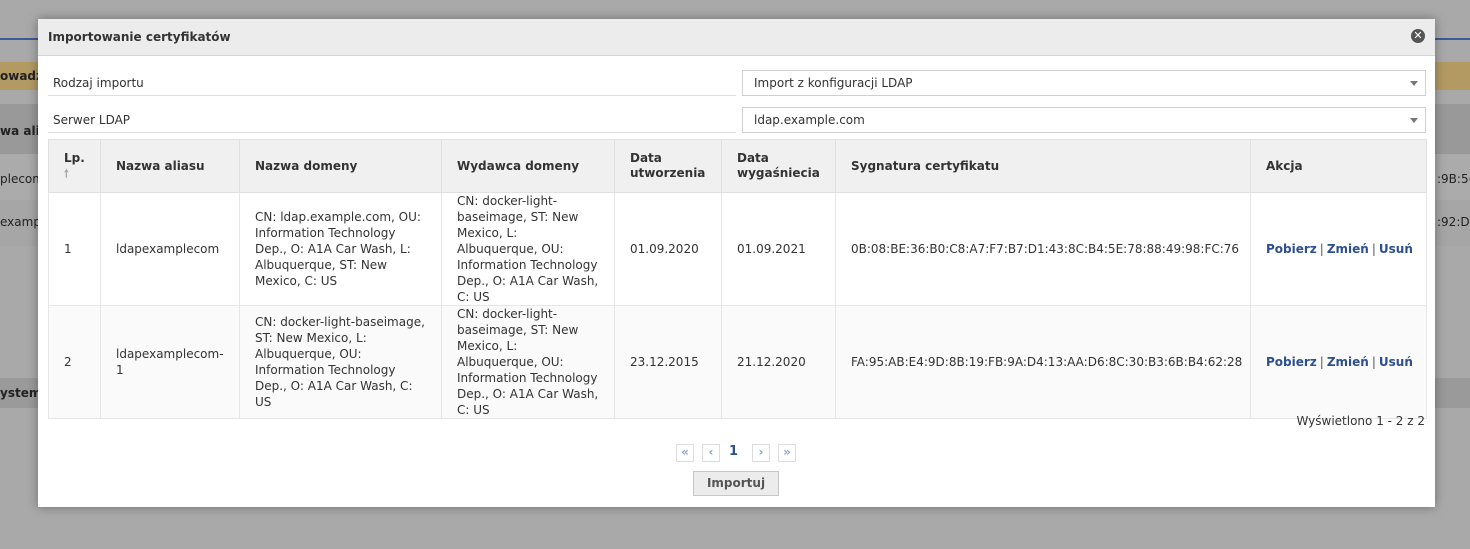 The width and height of the screenshot is (1470, 549). I want to click on ldap-server-value: ldap.example.com, so click(809, 120).